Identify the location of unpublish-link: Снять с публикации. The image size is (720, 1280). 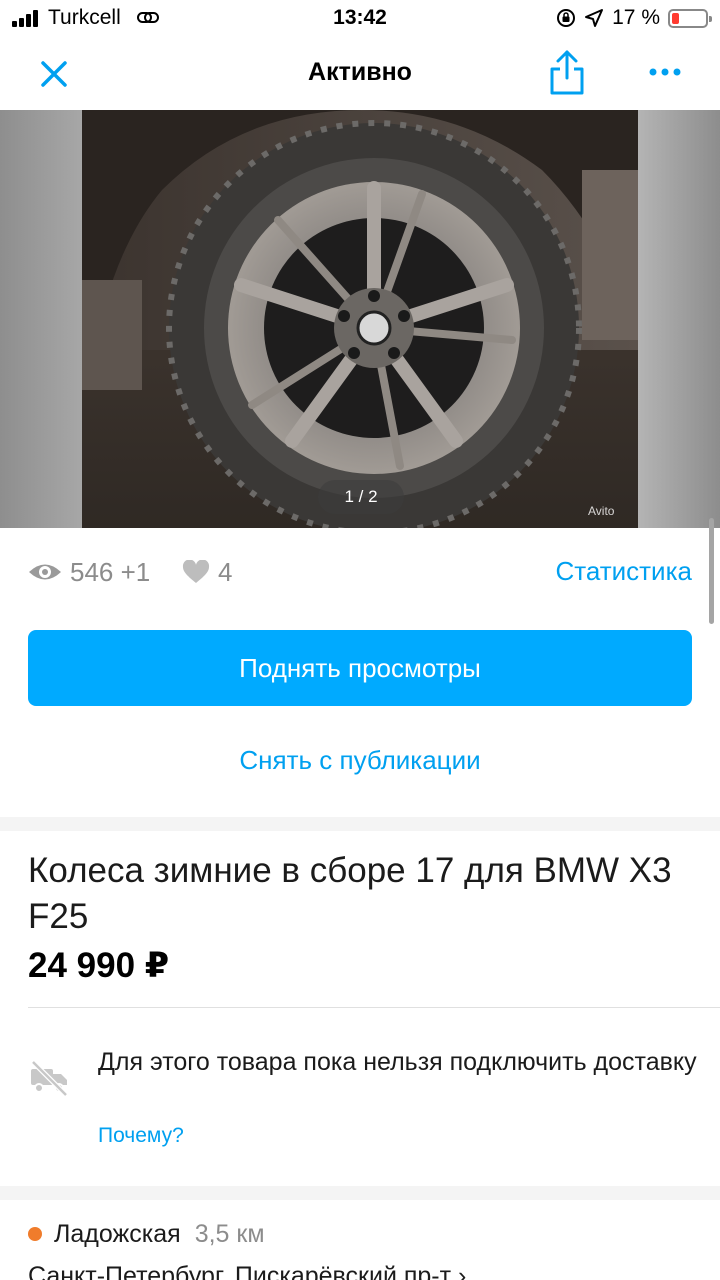
(360, 760).